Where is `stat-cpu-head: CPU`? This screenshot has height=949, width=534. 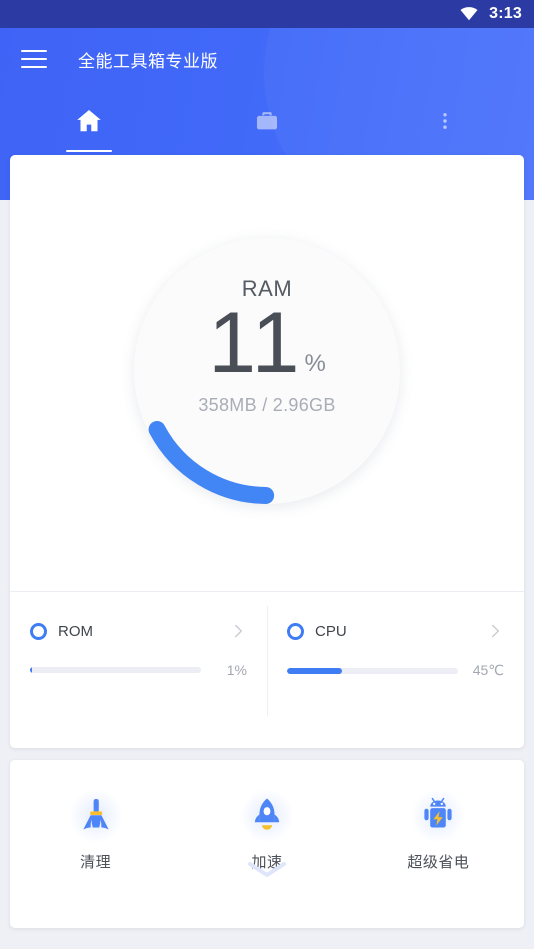 stat-cpu-head: CPU is located at coordinates (395, 631).